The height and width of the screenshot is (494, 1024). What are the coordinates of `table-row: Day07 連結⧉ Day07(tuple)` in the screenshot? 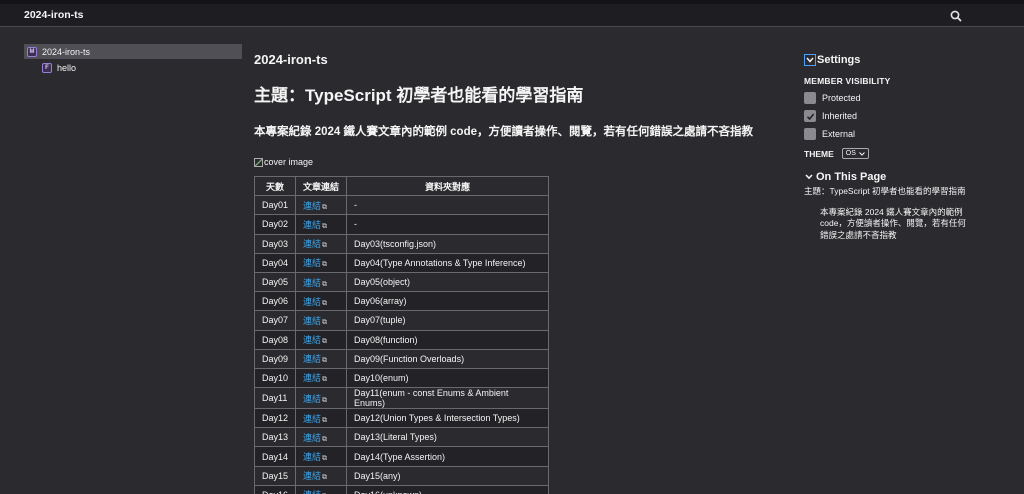 It's located at (401, 320).